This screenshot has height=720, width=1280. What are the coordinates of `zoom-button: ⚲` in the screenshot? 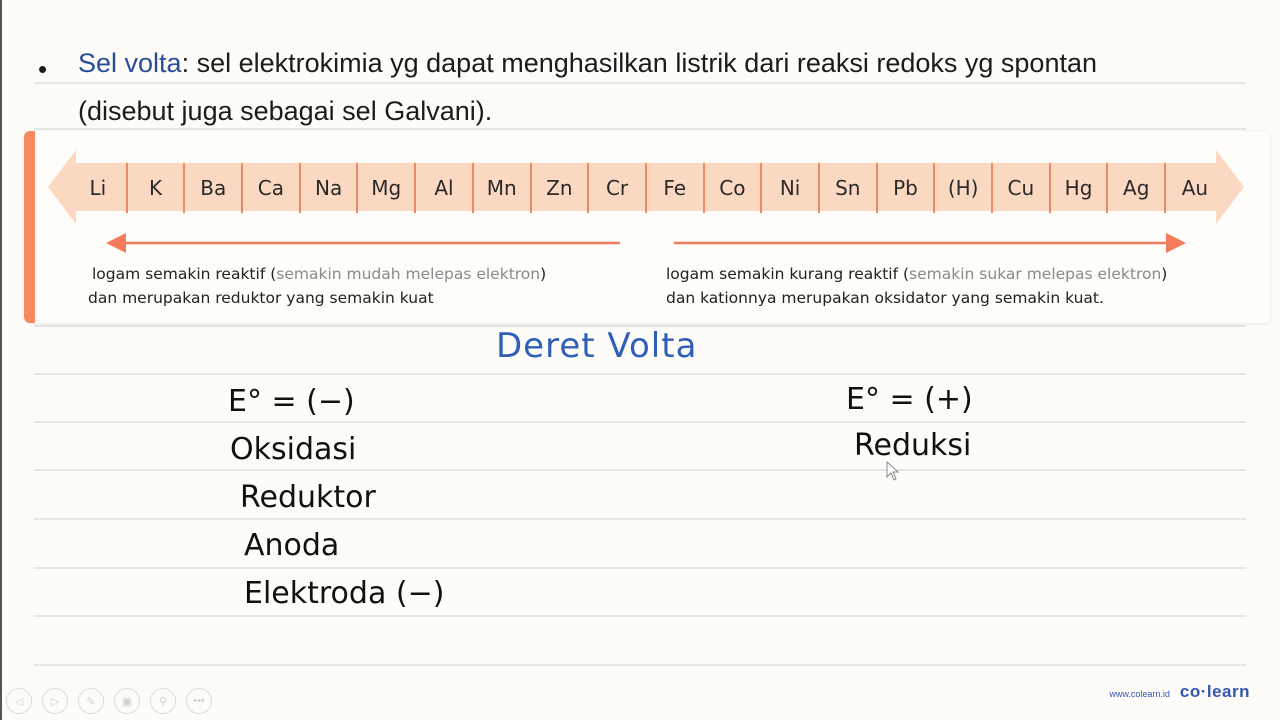 It's located at (163, 701).